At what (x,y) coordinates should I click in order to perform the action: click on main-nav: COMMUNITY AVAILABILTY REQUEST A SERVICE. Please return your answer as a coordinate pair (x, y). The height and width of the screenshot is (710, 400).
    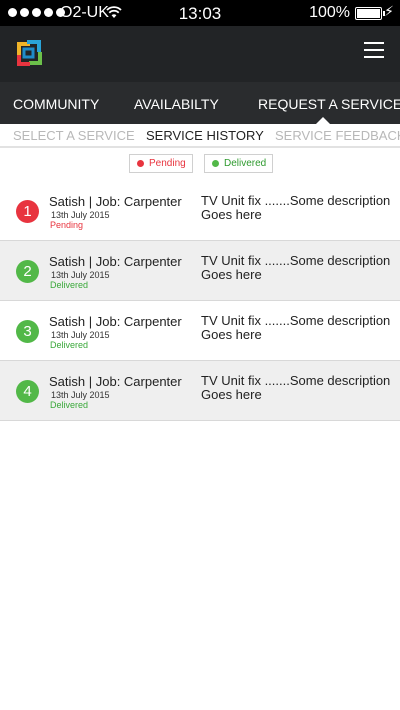
    Looking at the image, I should click on (200, 103).